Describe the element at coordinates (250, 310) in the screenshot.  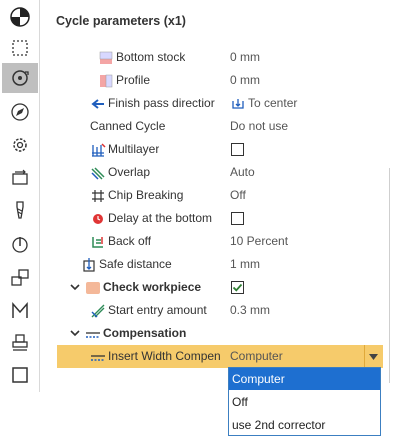
I see `start-entry-amount-value: 0.3 mm` at that location.